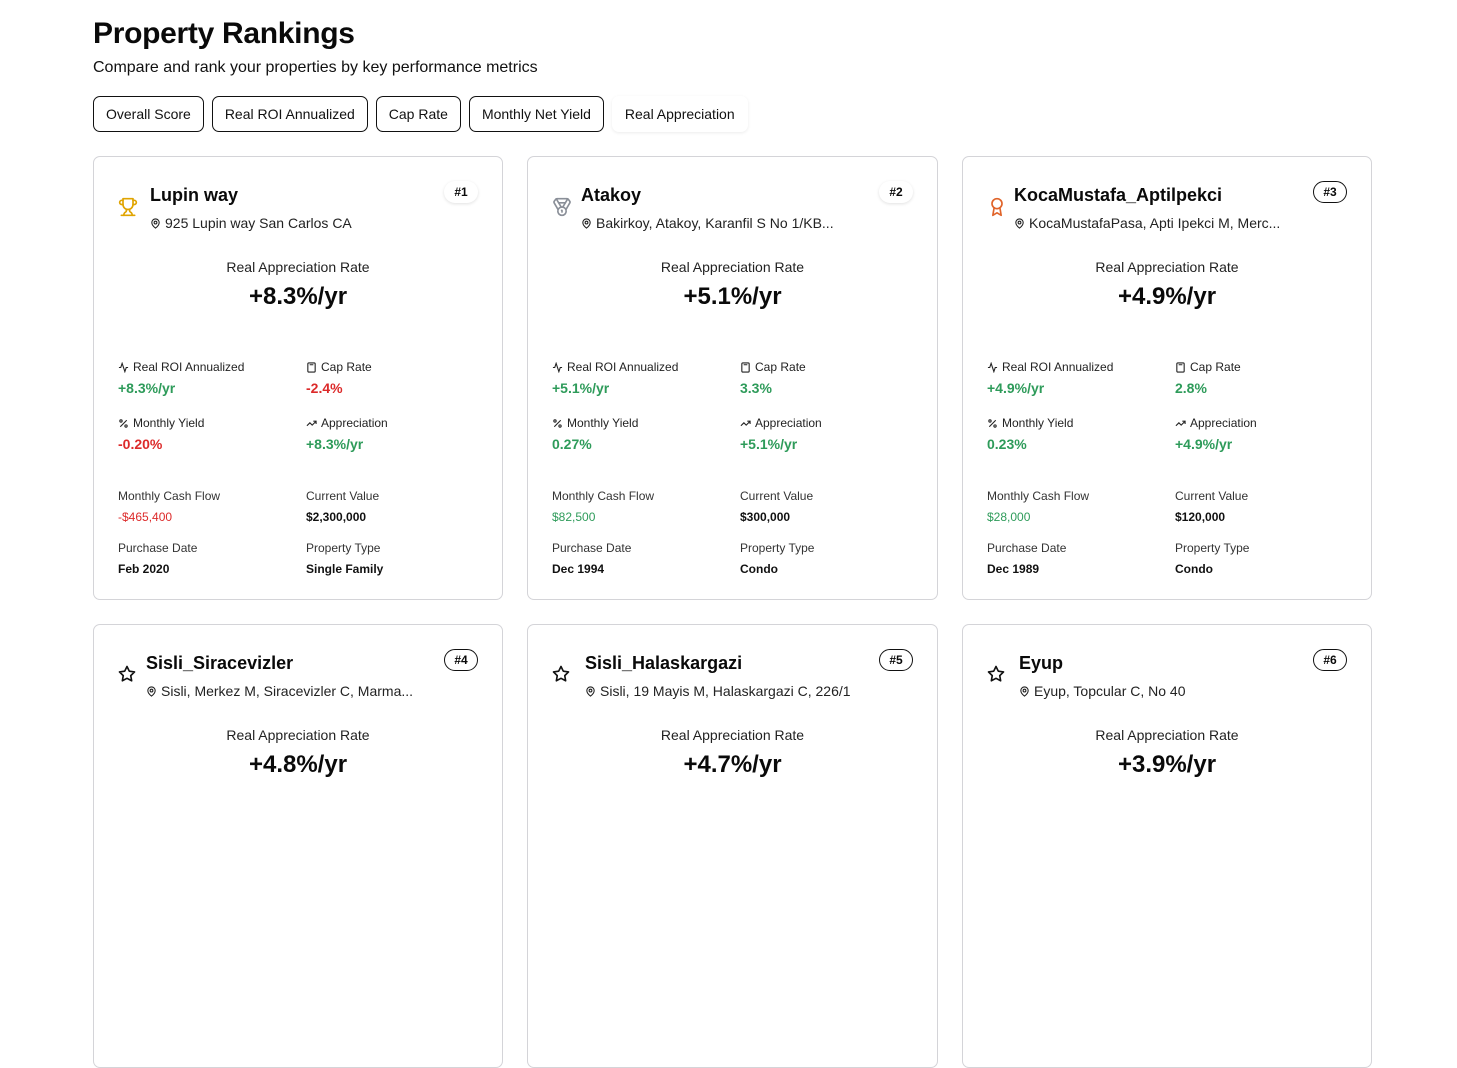 This screenshot has height=1068, width=1457. I want to click on tab-overall-score: Overall Score, so click(148, 114).